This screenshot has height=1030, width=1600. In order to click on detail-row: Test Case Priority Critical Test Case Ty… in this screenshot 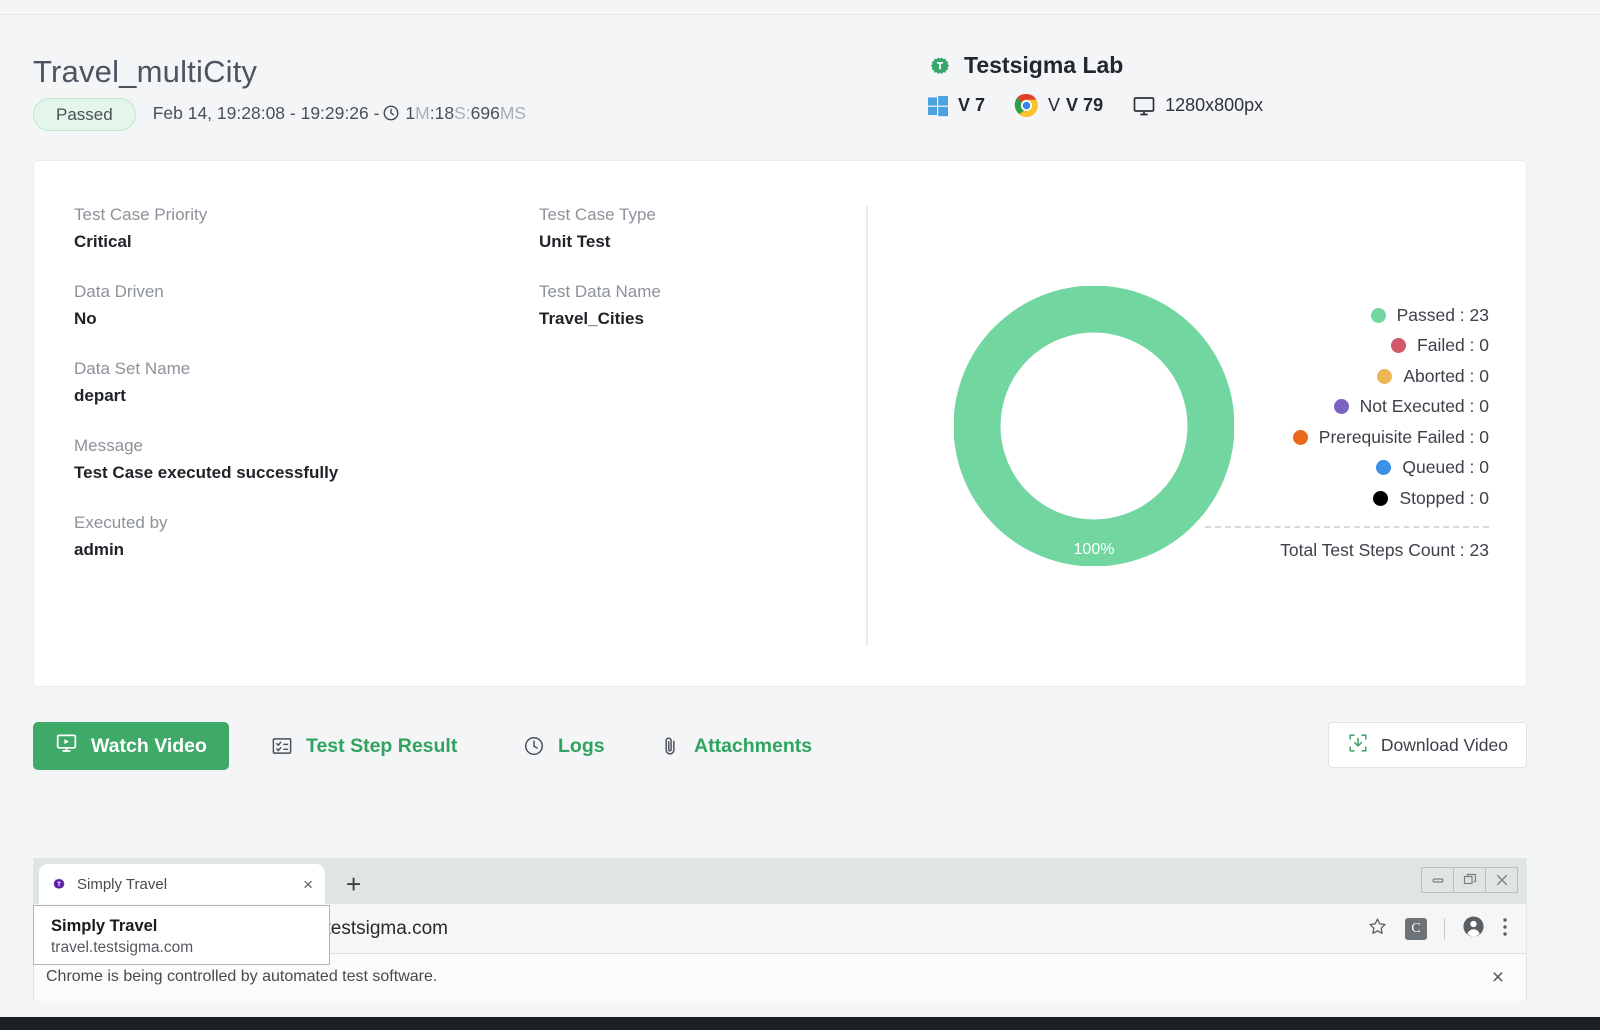, I will do `click(454, 228)`.